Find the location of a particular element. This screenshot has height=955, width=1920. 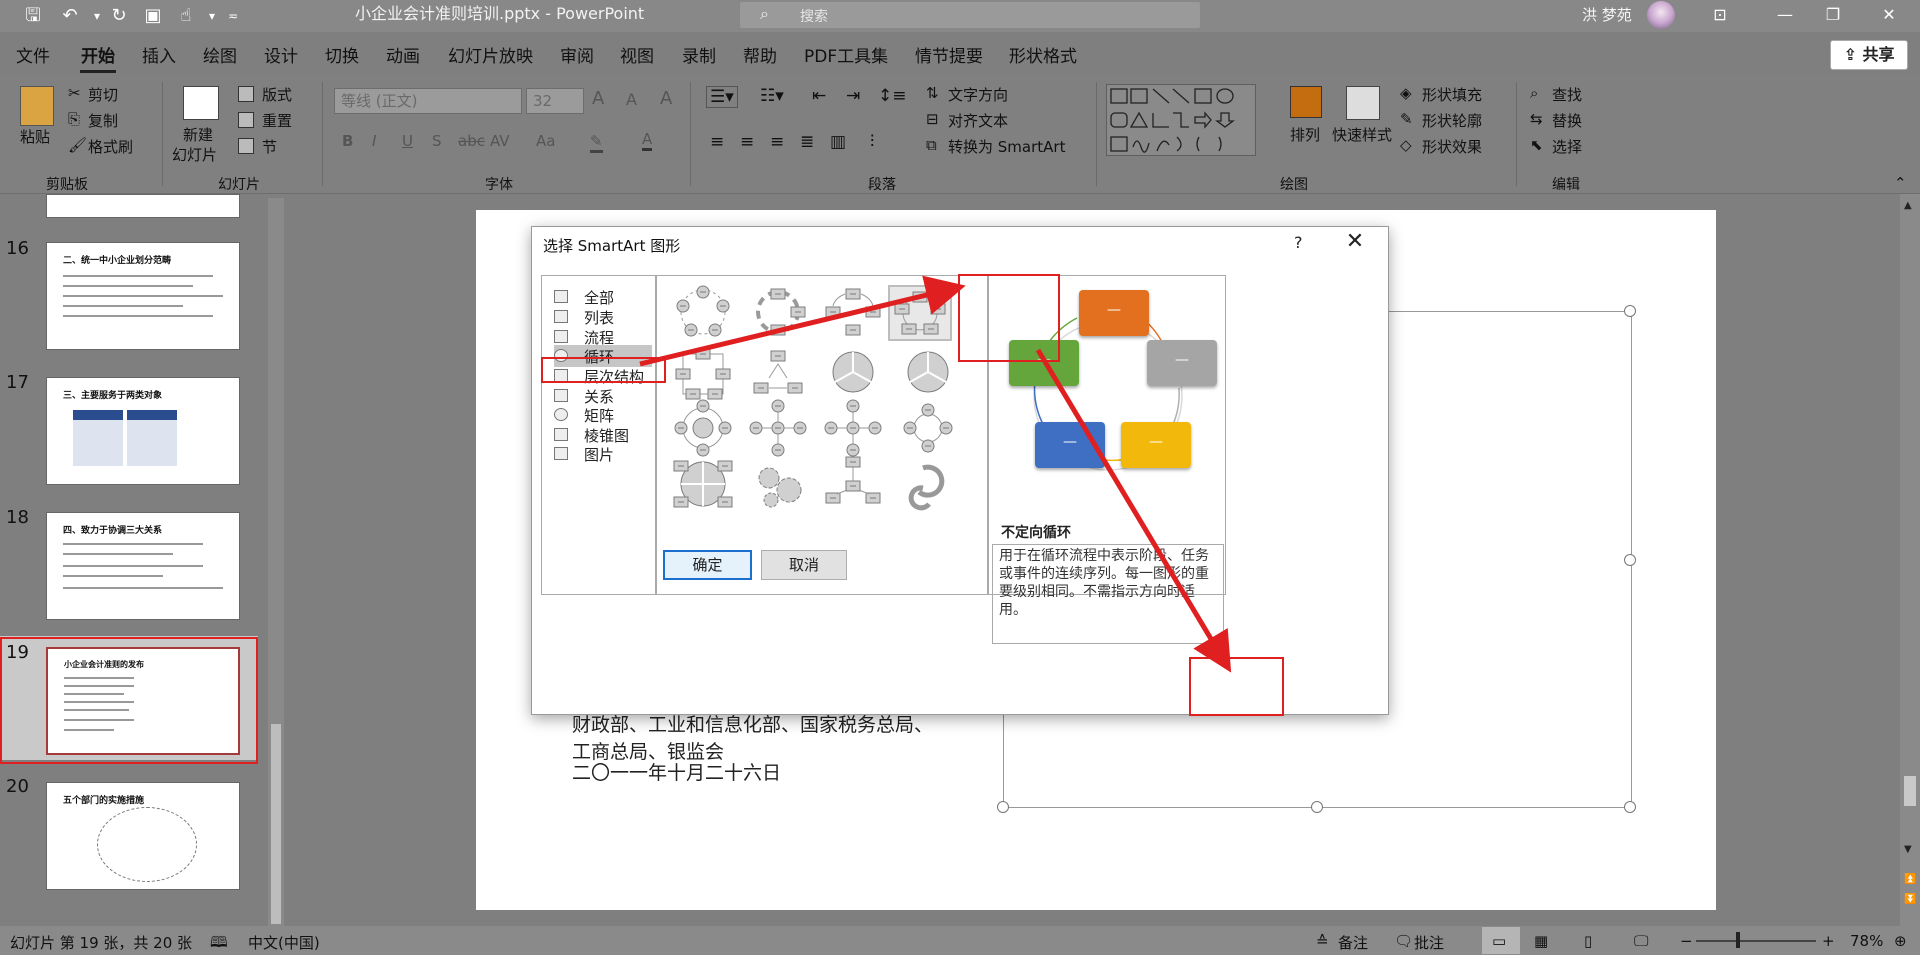

font-name-box: 等线 (正文) is located at coordinates (428, 101).